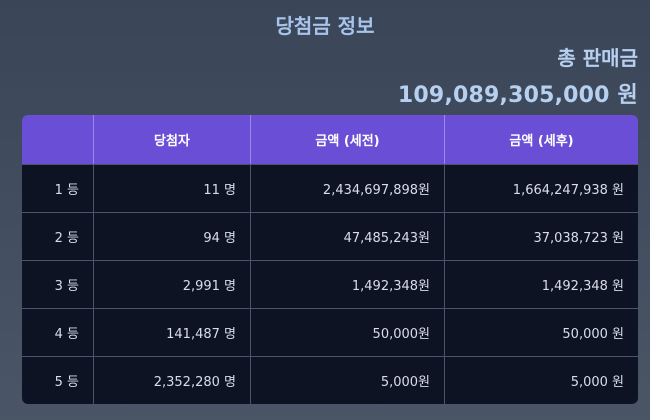 Image resolution: width=650 pixels, height=420 pixels. Describe the element at coordinates (348, 188) in the screenshot. I see `amount-pretax-cell: 2,434,697,898원` at that location.